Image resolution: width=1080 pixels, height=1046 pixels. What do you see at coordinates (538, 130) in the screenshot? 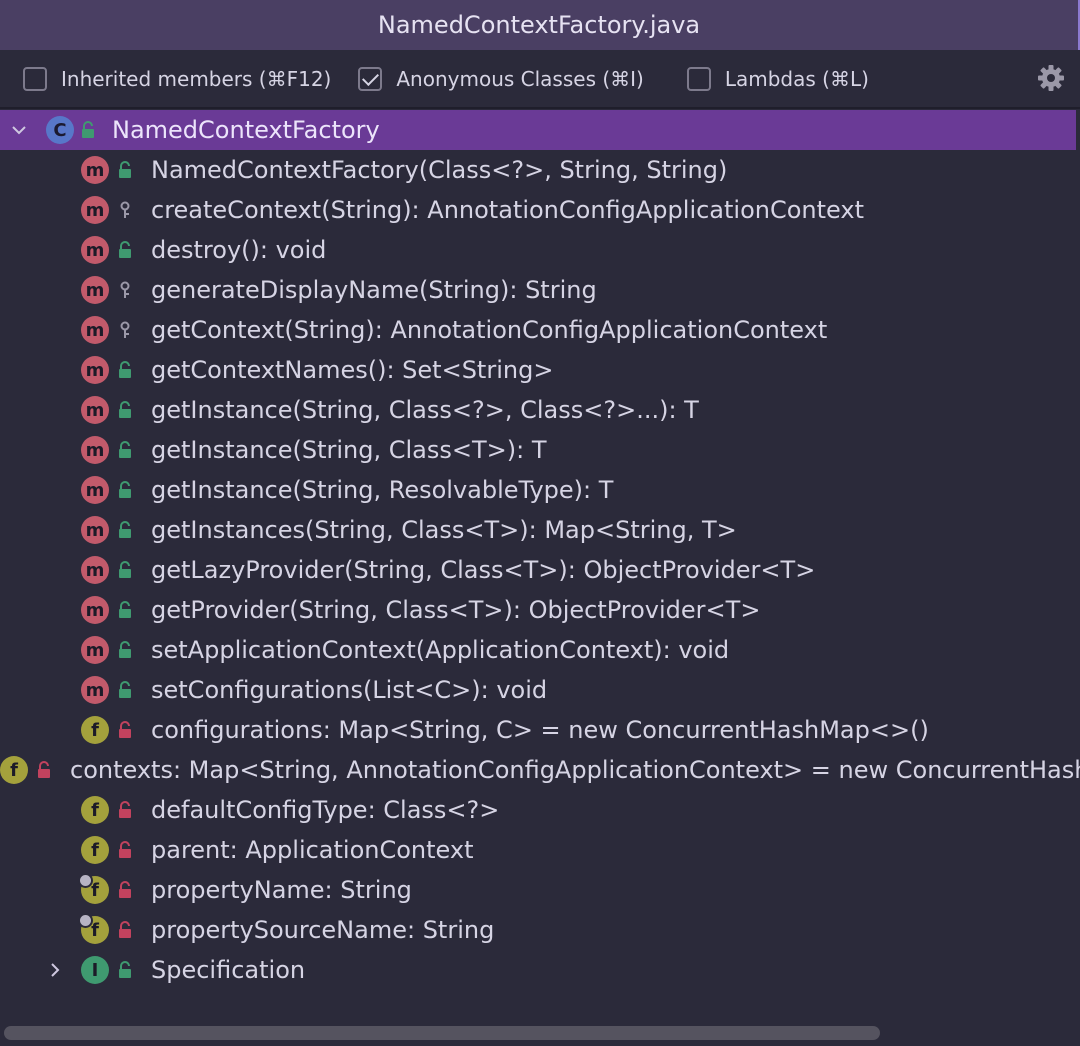
I see `tree-root-class: C NamedContextFactory` at bounding box center [538, 130].